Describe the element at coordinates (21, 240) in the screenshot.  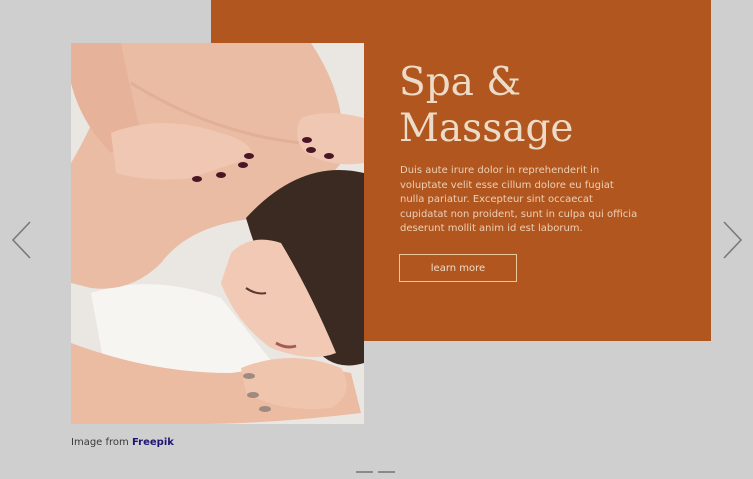
I see `chevron-left-icon` at that location.